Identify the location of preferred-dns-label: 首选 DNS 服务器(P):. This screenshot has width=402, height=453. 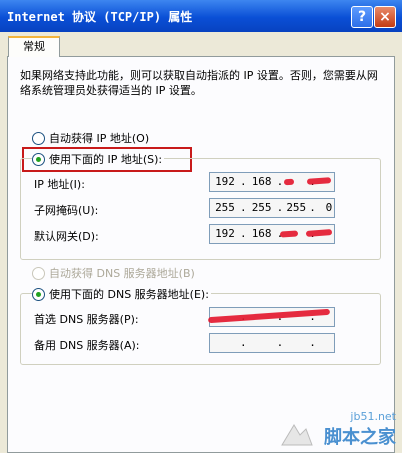
(86, 319).